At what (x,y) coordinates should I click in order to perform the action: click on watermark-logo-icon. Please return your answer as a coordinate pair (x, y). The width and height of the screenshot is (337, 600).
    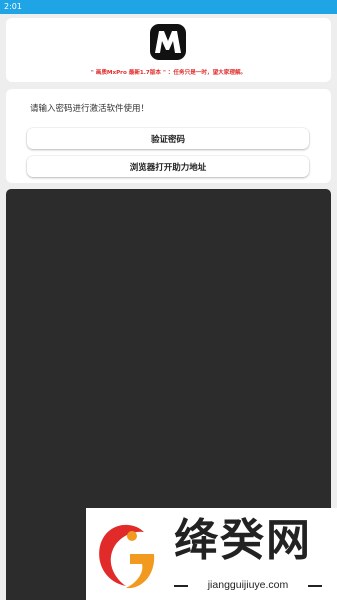
    Looking at the image, I should click on (127, 556).